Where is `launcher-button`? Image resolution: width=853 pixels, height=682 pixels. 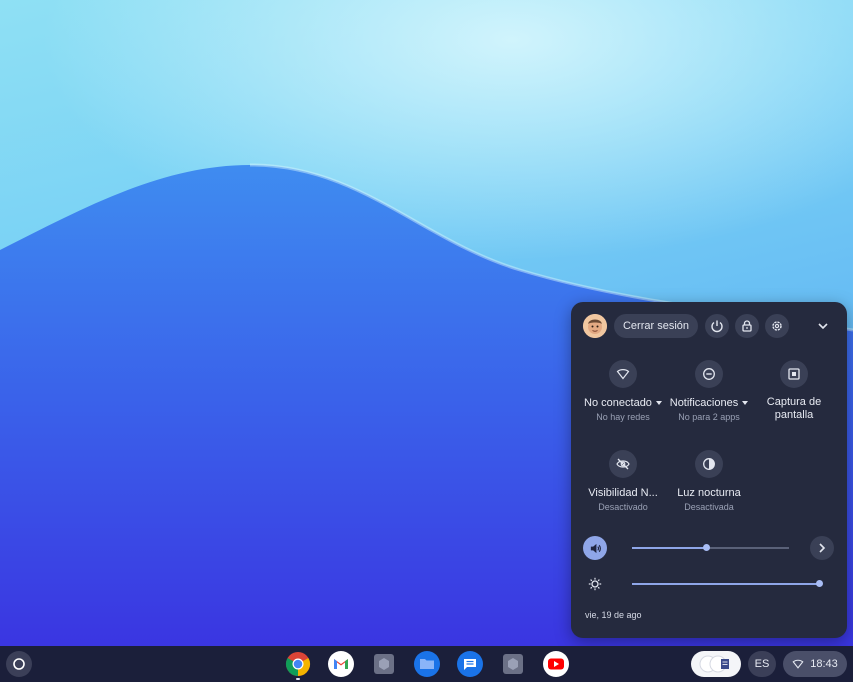 launcher-button is located at coordinates (19, 664).